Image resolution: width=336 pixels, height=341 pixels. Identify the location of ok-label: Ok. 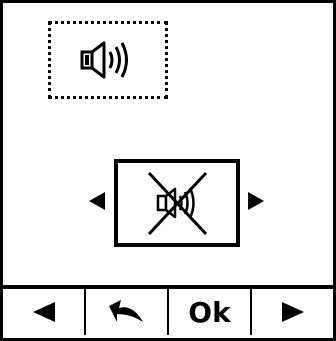
(209, 312).